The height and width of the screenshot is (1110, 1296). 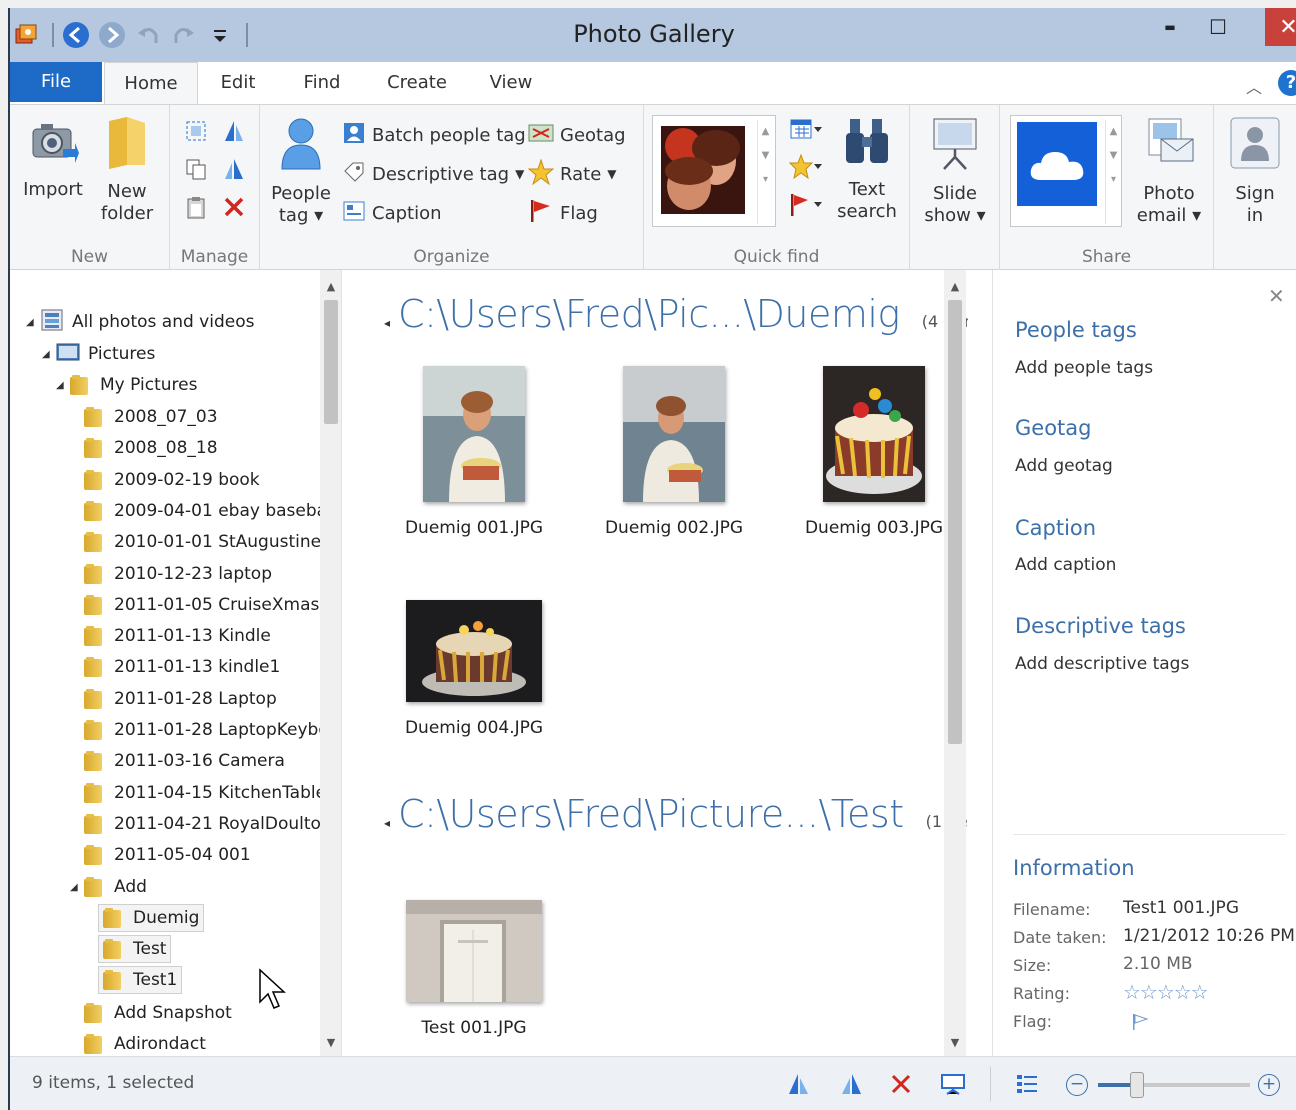 I want to click on paste-icon, so click(x=196, y=207).